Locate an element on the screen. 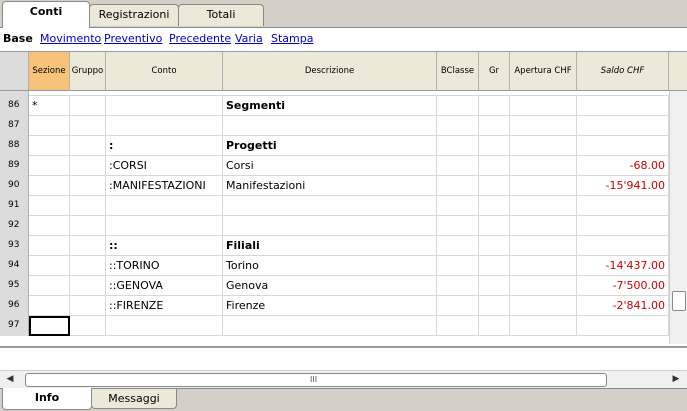 Image resolution: width=687 pixels, height=411 pixels. cell-saldo: -68.00 is located at coordinates (623, 166).